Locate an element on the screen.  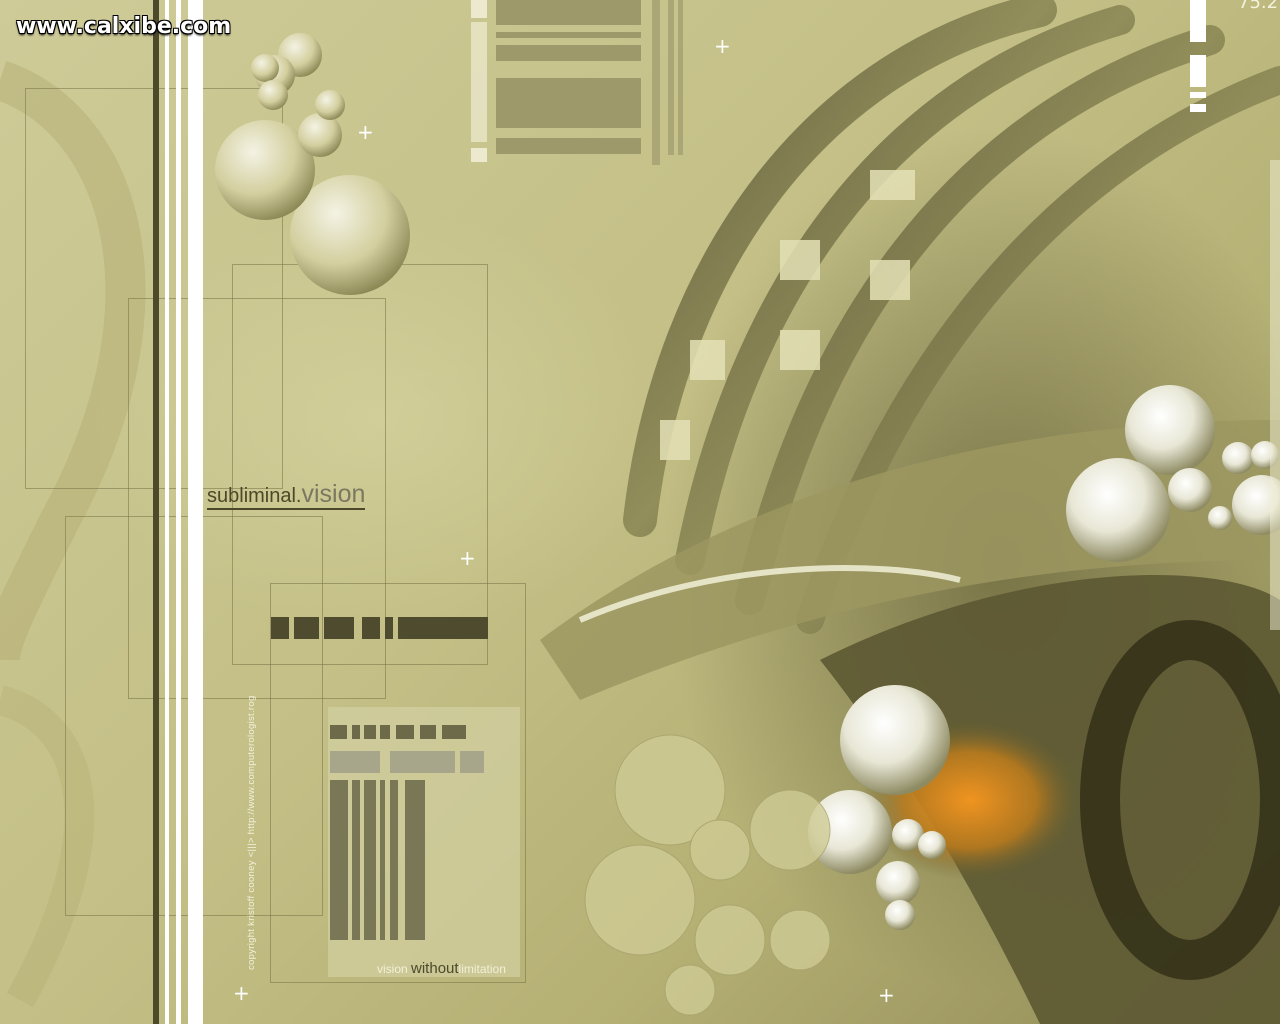
corner-number: 75.2 is located at coordinates (1258, 6).